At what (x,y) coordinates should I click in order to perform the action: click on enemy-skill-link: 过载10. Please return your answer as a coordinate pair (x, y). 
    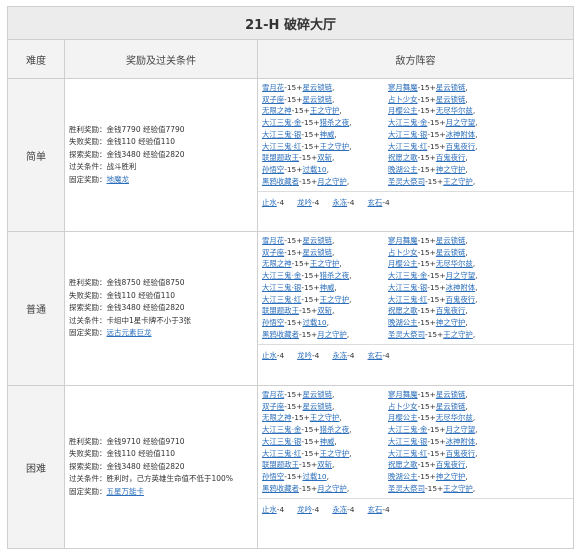
    Looking at the image, I should click on (314, 169).